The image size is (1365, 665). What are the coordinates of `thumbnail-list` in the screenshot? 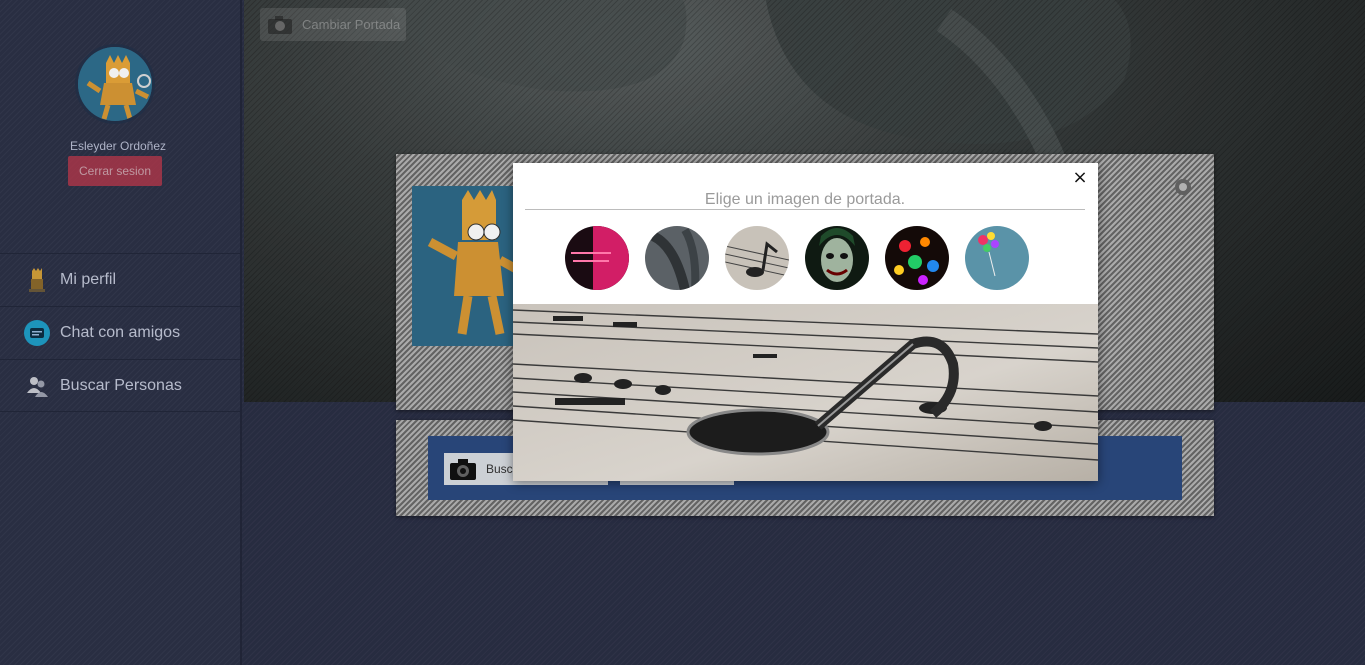 It's located at (797, 258).